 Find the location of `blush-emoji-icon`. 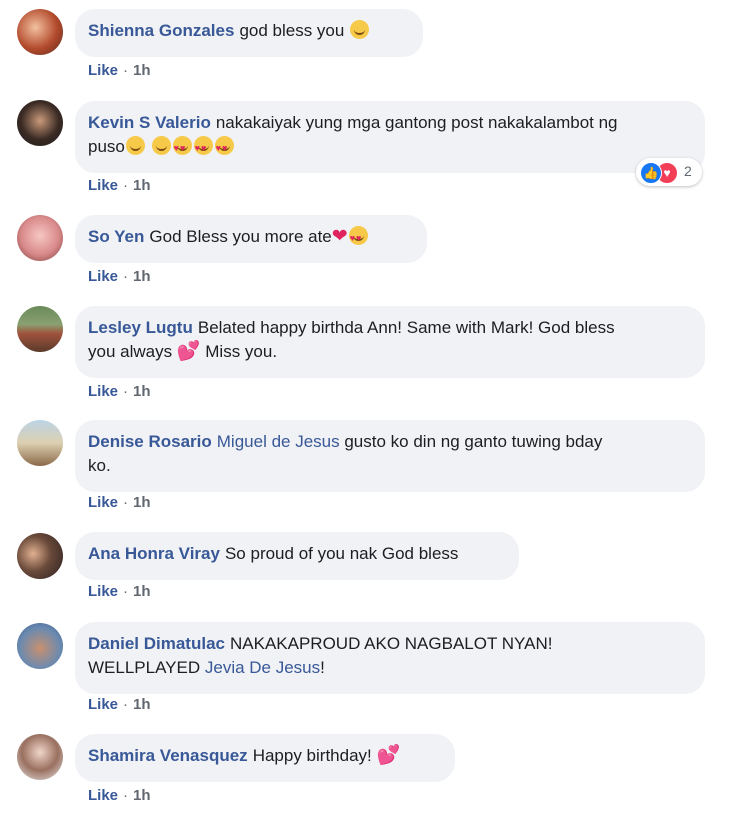

blush-emoji-icon is located at coordinates (360, 29).